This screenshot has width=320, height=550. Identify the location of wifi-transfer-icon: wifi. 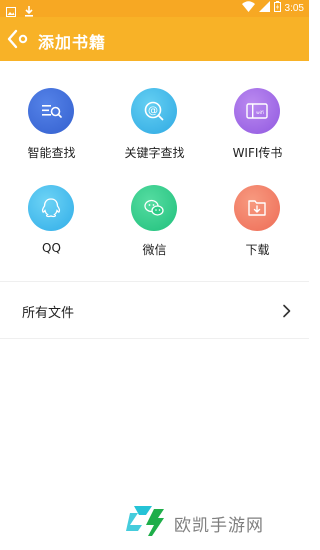
(257, 111).